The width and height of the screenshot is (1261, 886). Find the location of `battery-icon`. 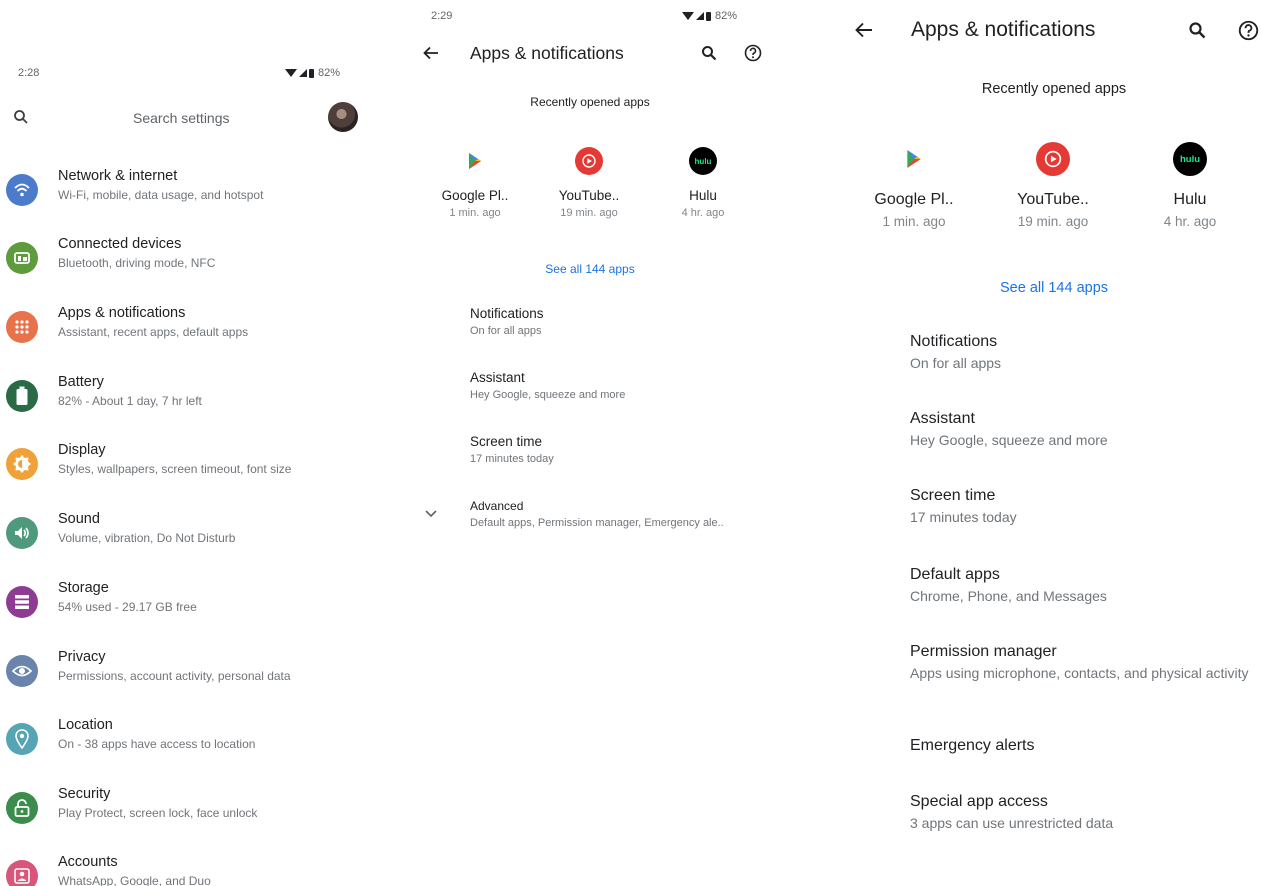

battery-icon is located at coordinates (22, 396).